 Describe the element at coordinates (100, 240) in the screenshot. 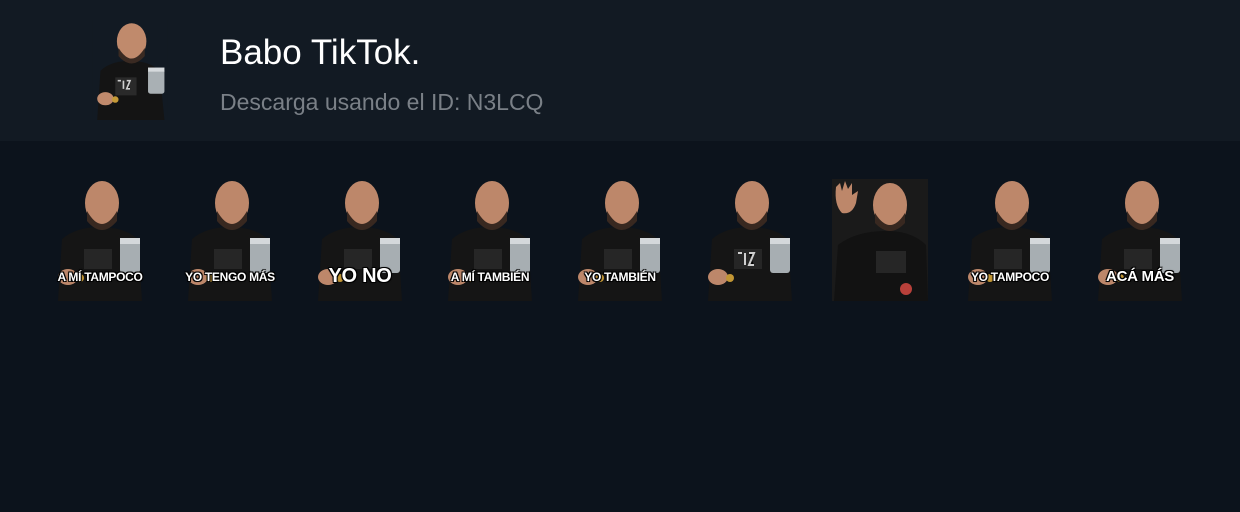

I see `sticker-1: A MÍ TAMPOCO` at that location.